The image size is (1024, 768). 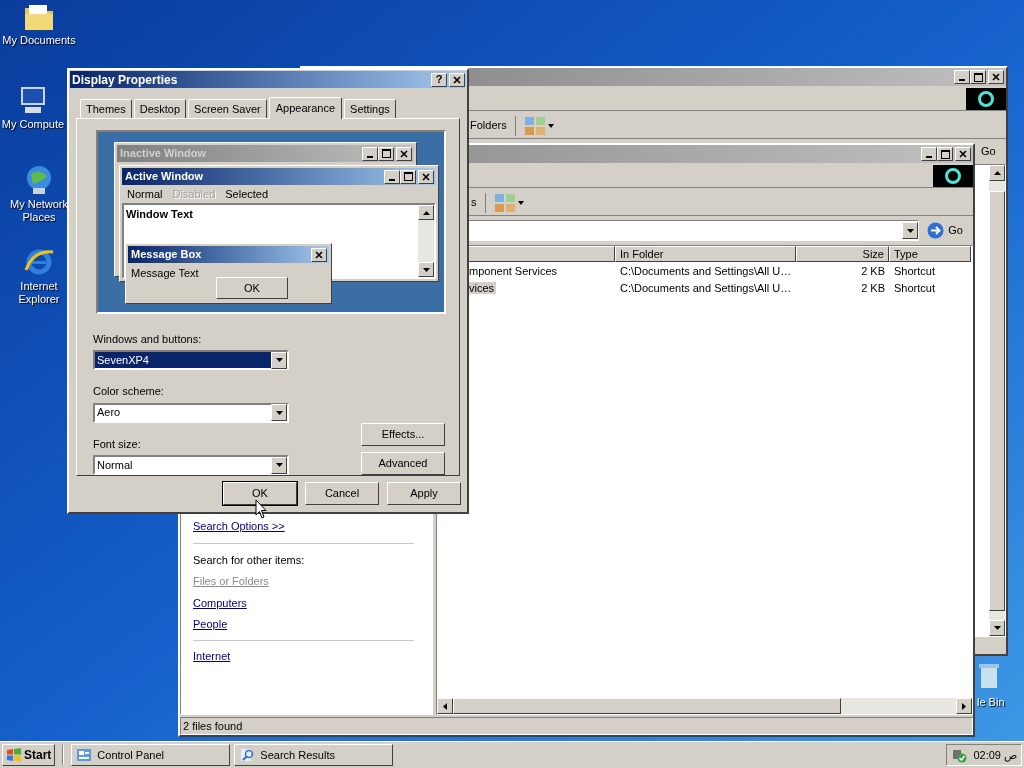 I want to click on ok-button: OK, so click(x=252, y=288).